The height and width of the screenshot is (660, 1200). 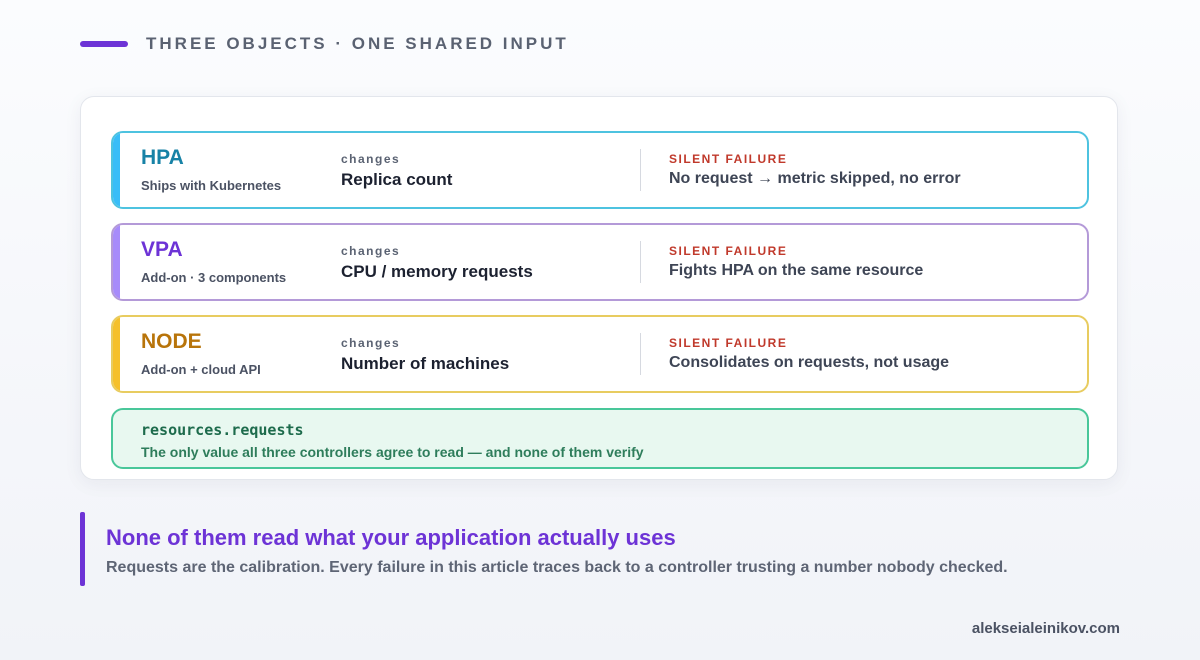 I want to click on callout-accent-bar, so click(x=82, y=549).